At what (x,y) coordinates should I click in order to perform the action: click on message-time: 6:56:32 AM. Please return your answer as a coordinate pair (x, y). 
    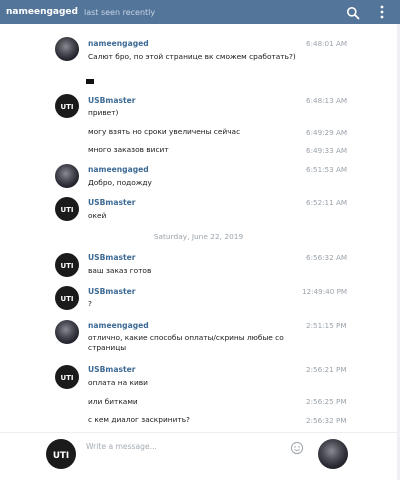
    Looking at the image, I should click on (327, 257).